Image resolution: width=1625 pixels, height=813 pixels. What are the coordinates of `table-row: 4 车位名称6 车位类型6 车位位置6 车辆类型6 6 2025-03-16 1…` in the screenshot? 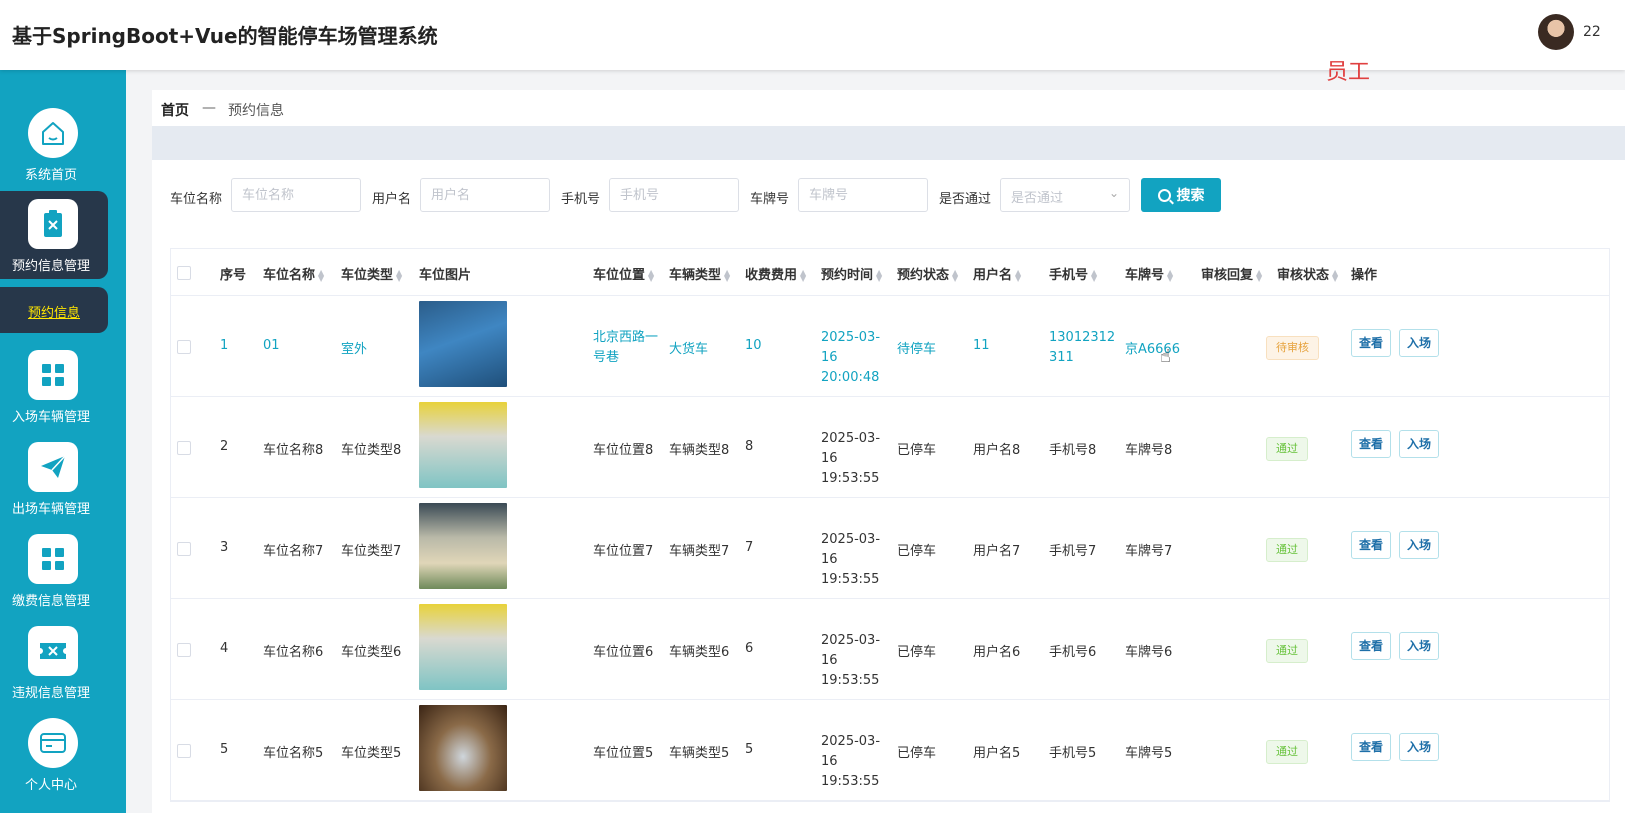 It's located at (890, 649).